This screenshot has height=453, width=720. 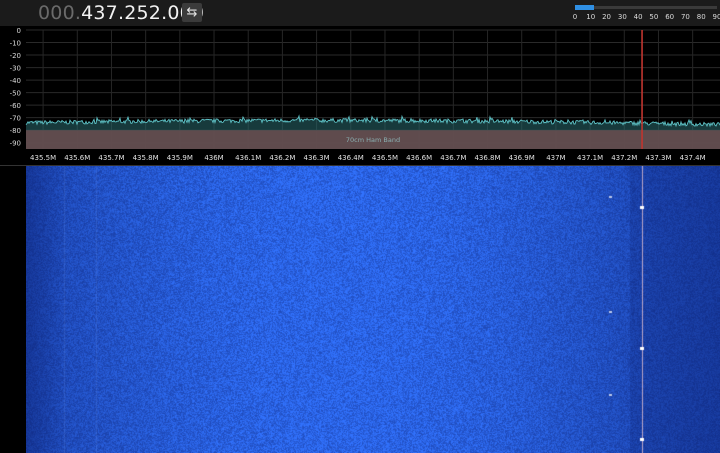 What do you see at coordinates (317, 158) in the screenshot?
I see `spectrum-x-tick-label: 436.3M` at bounding box center [317, 158].